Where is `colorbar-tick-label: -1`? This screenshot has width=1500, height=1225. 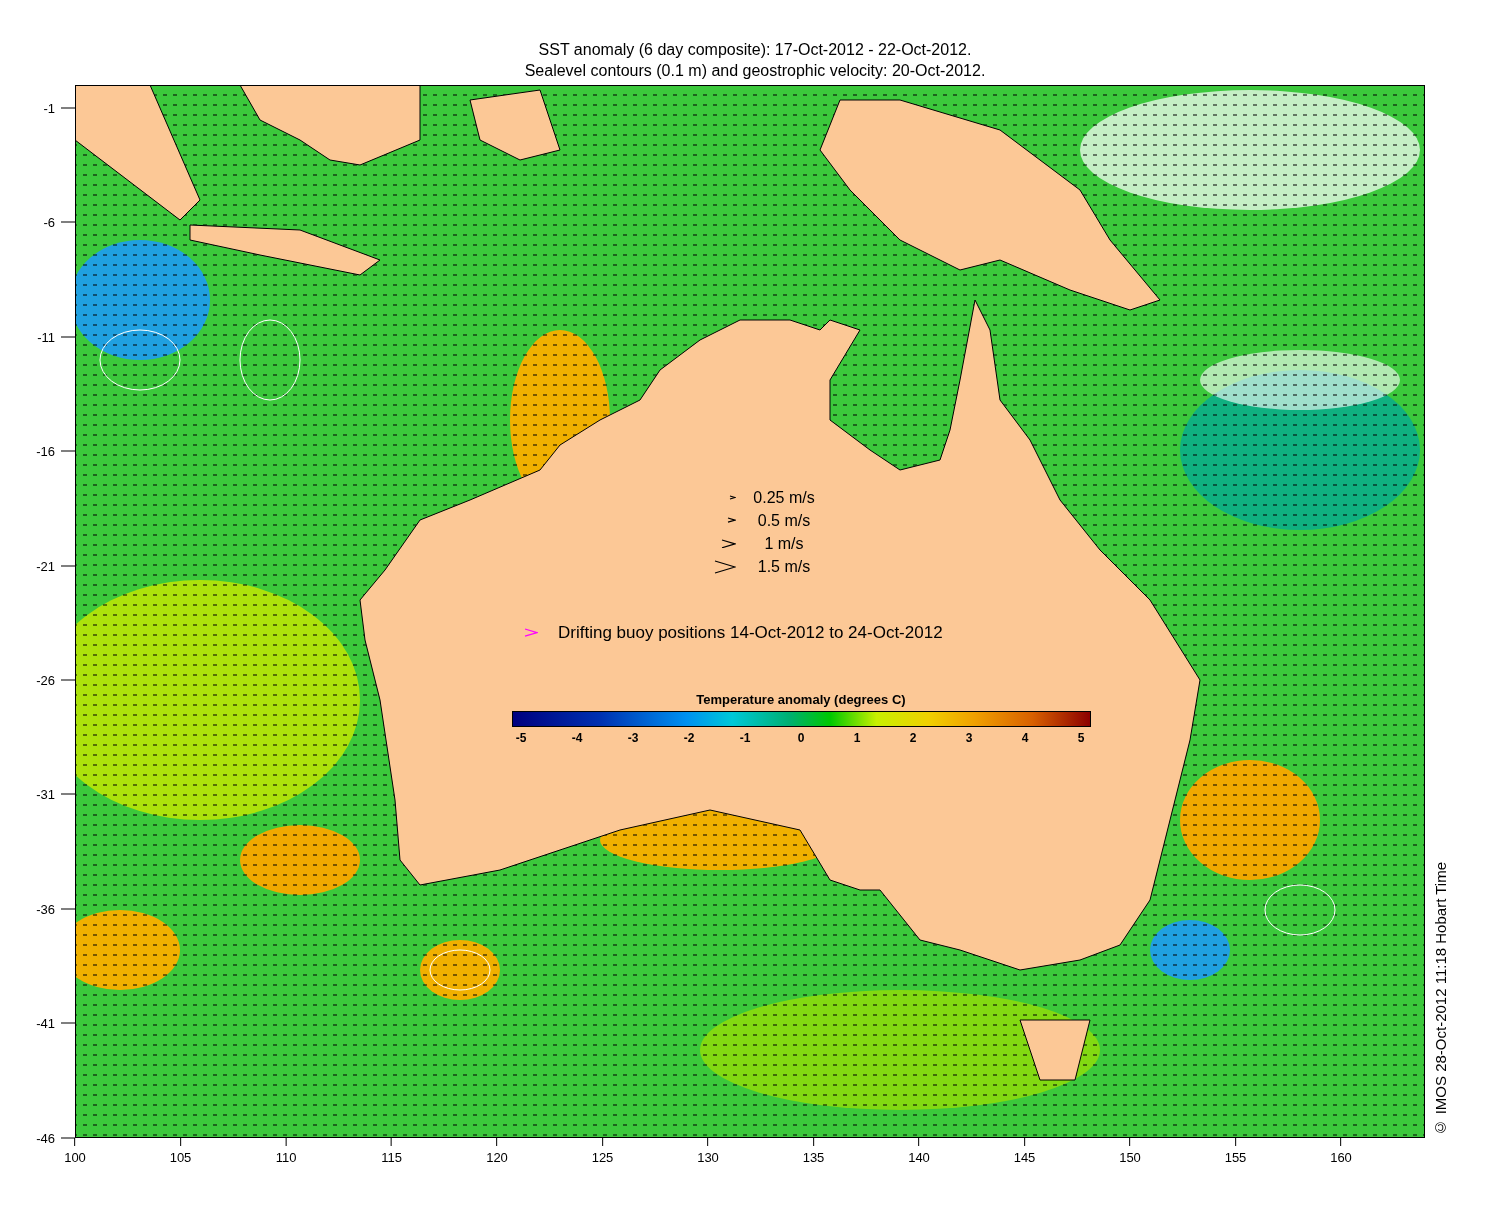 colorbar-tick-label: -1 is located at coordinates (745, 738).